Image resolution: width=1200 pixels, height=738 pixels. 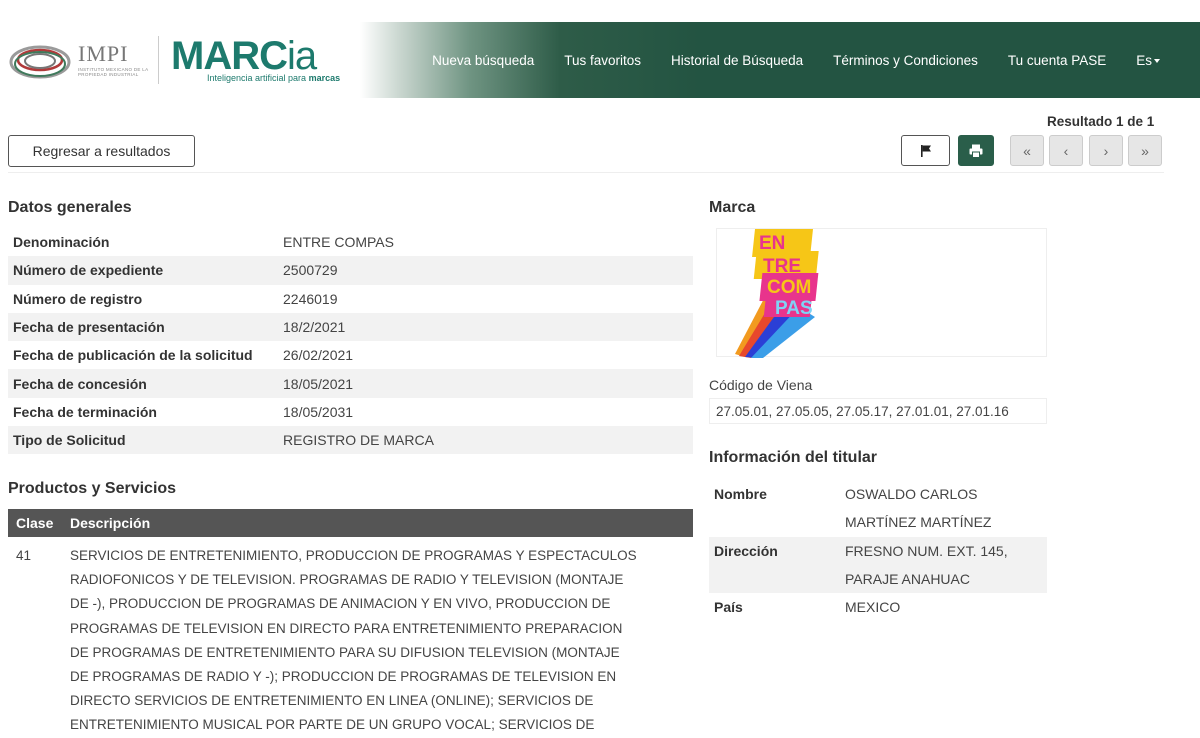 What do you see at coordinates (772, 243) in the screenshot?
I see `logo-text-en: EN` at bounding box center [772, 243].